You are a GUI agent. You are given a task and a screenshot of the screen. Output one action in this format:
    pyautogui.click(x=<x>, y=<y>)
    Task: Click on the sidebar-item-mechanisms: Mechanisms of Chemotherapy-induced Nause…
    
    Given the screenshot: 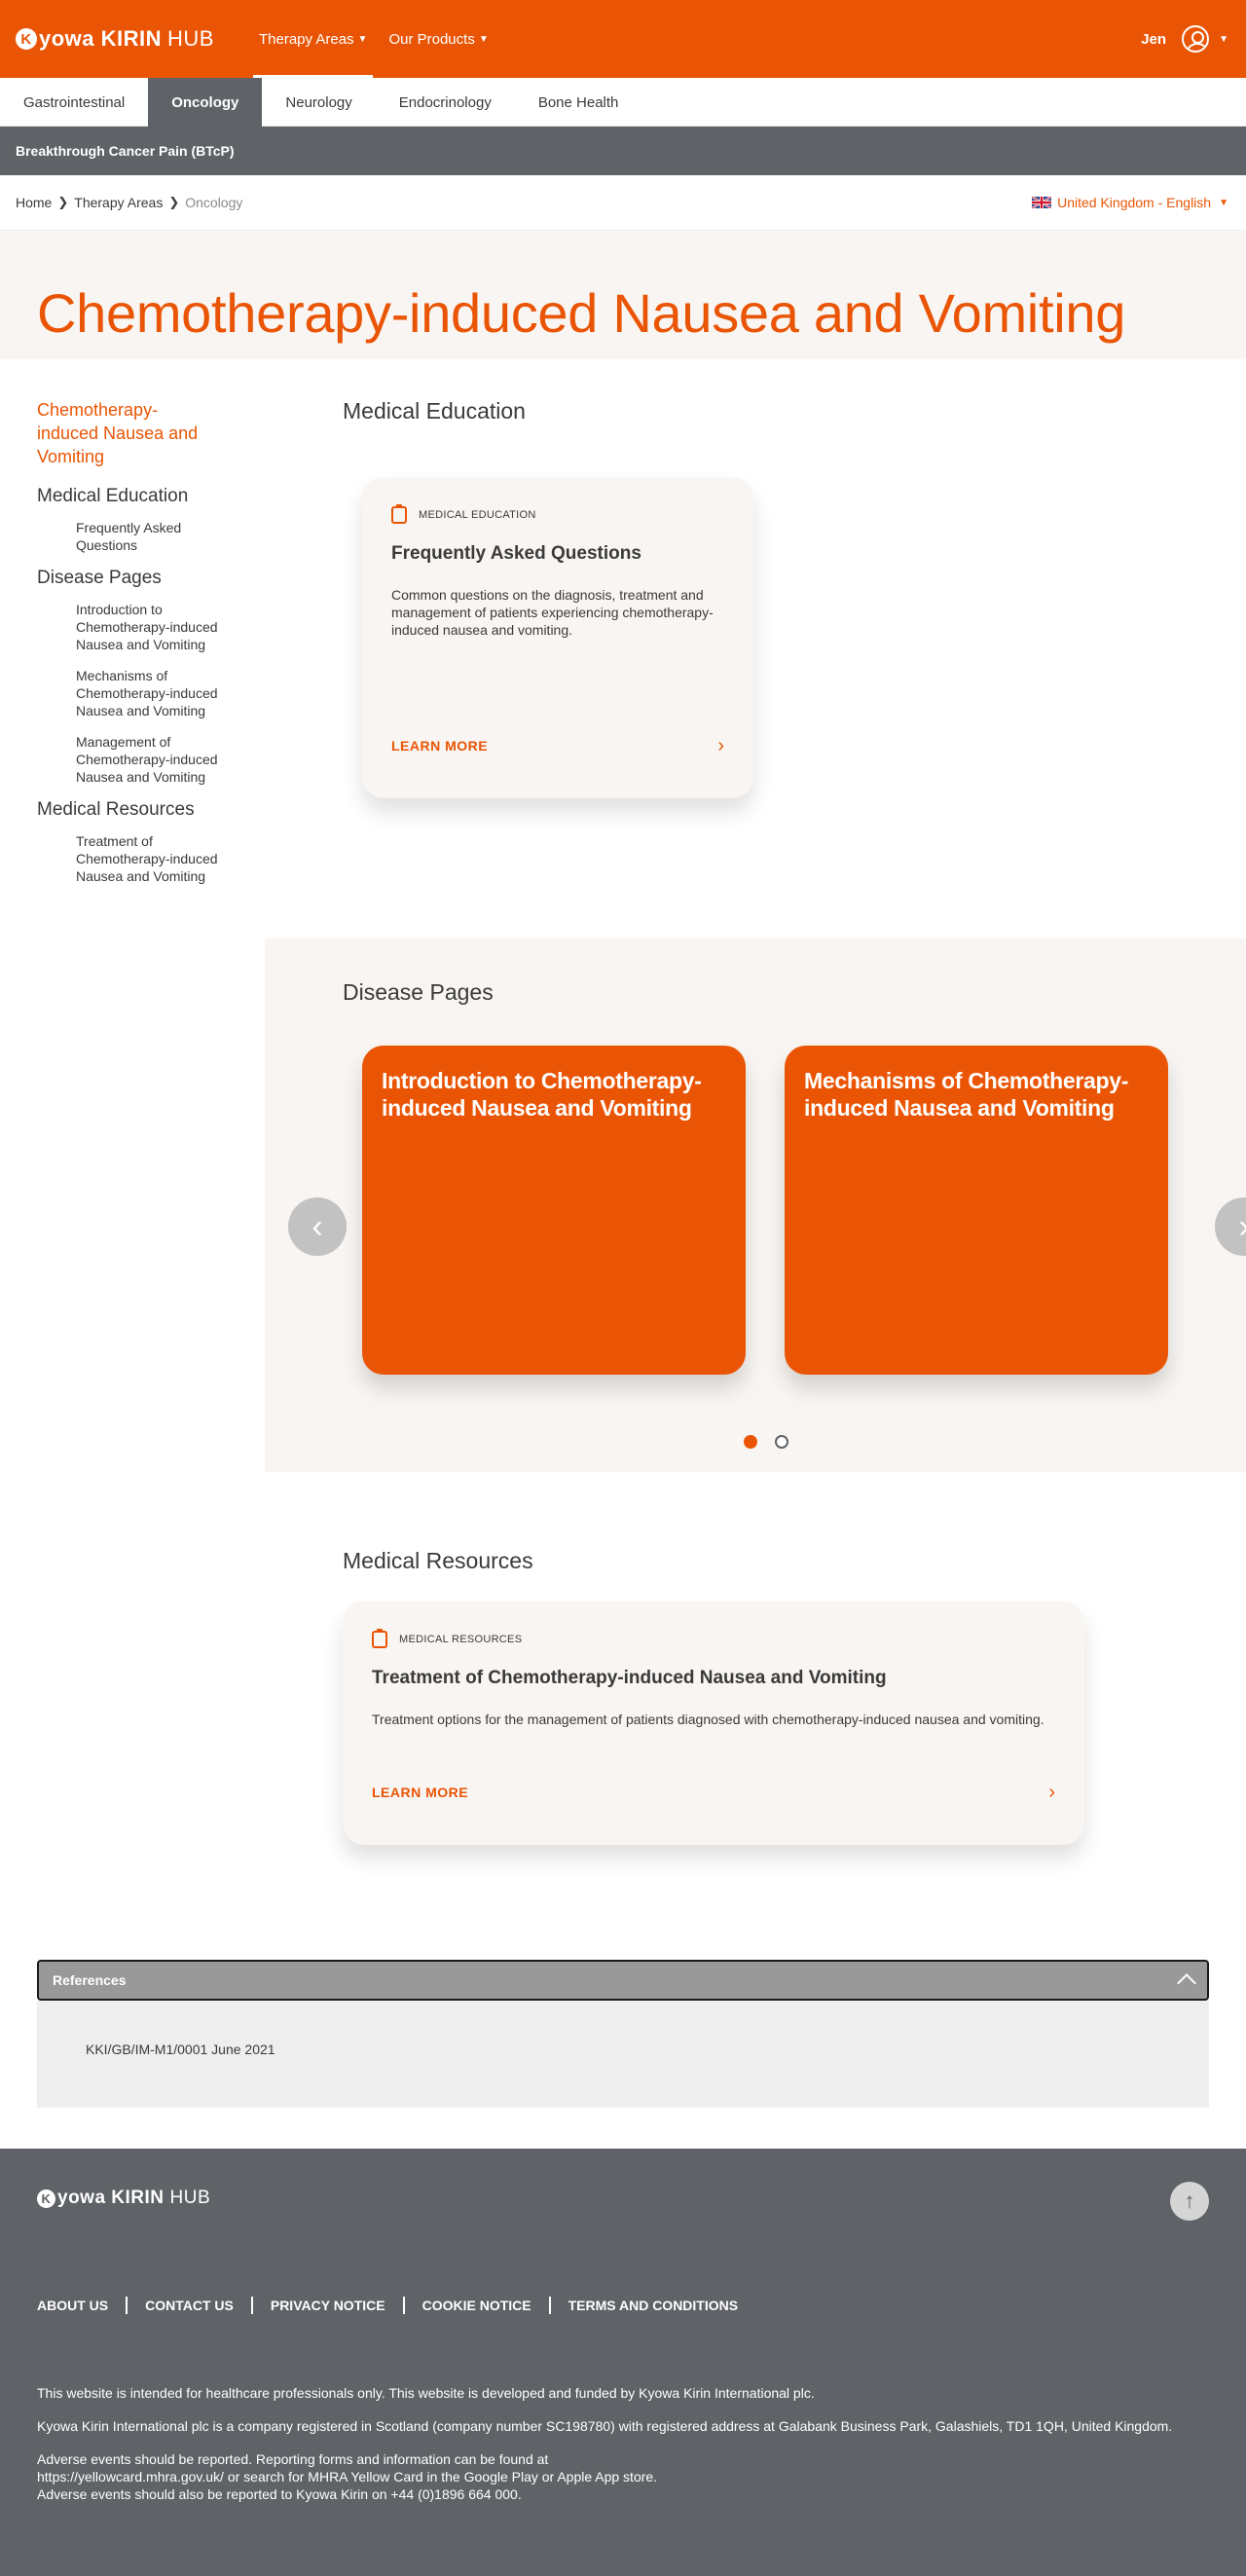 What is the action you would take?
    pyautogui.click(x=149, y=693)
    